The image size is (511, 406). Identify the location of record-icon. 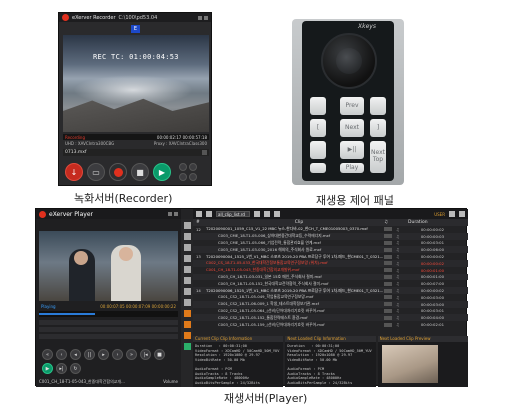
(118, 172).